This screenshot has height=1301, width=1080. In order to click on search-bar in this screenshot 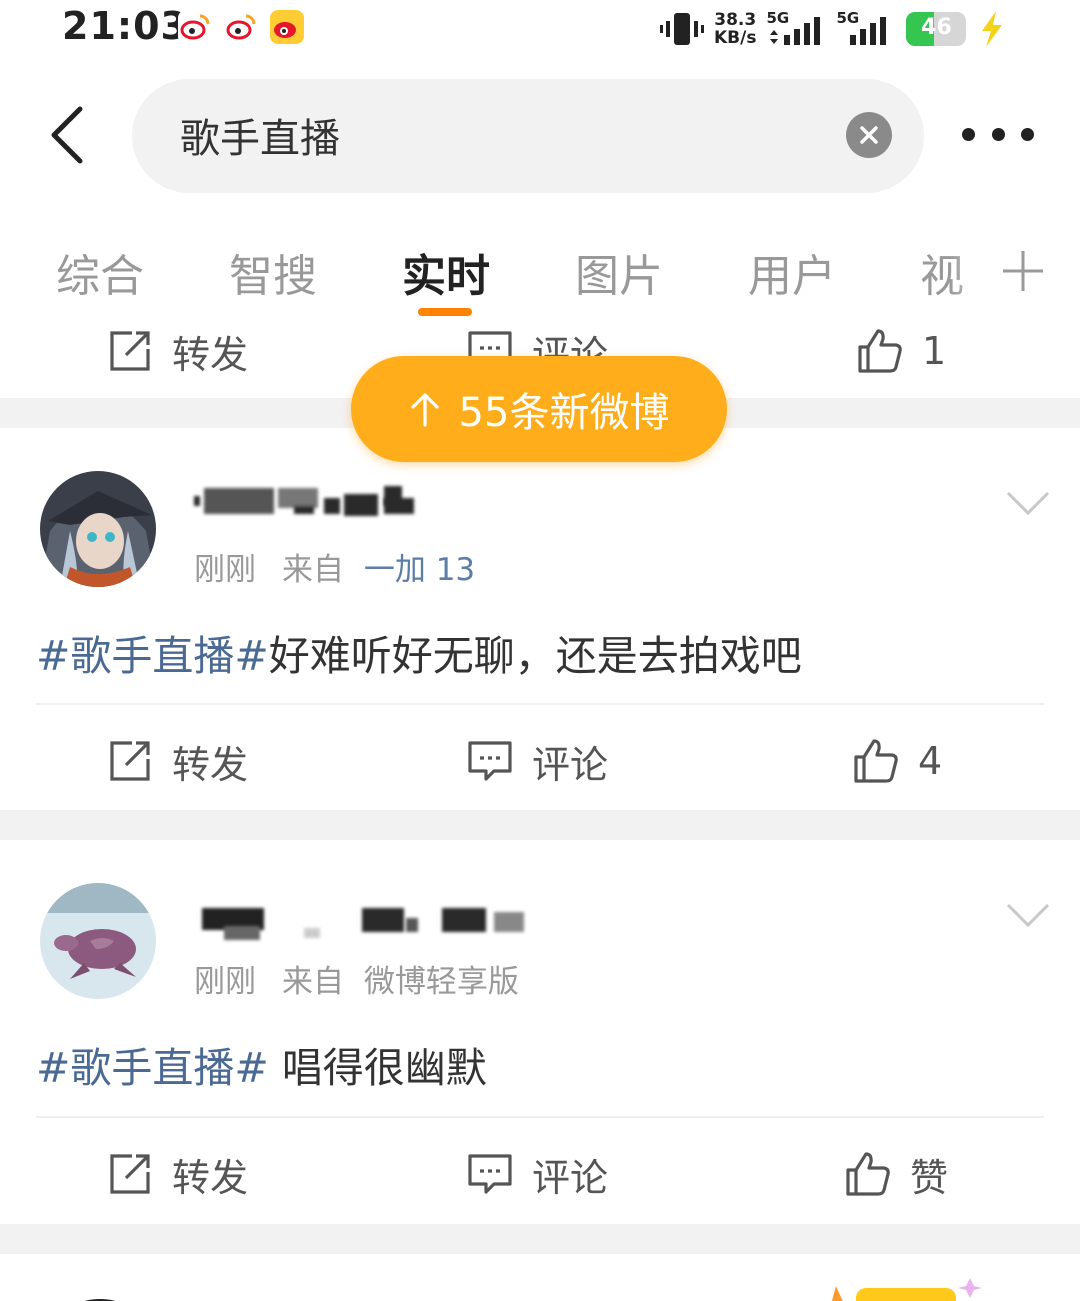, I will do `click(528, 136)`.